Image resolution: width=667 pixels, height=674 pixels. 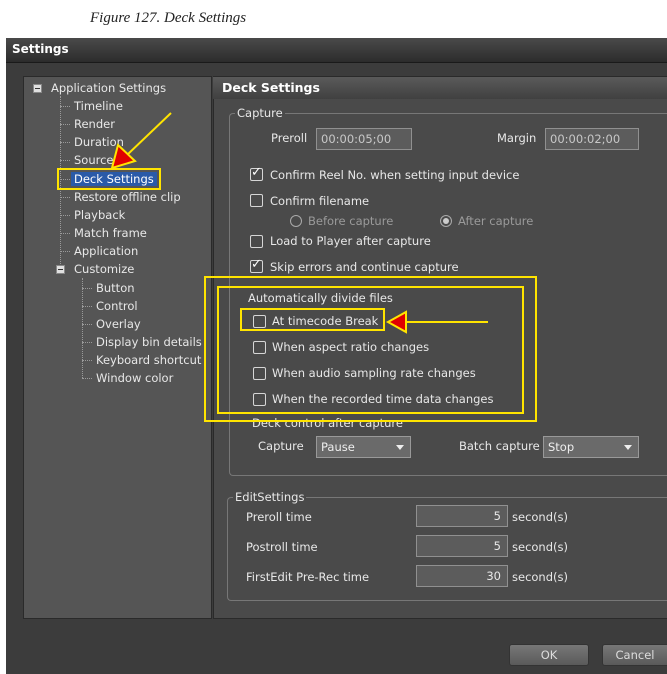 I want to click on arrow-head-deck-settings-icon, so click(x=123, y=156).